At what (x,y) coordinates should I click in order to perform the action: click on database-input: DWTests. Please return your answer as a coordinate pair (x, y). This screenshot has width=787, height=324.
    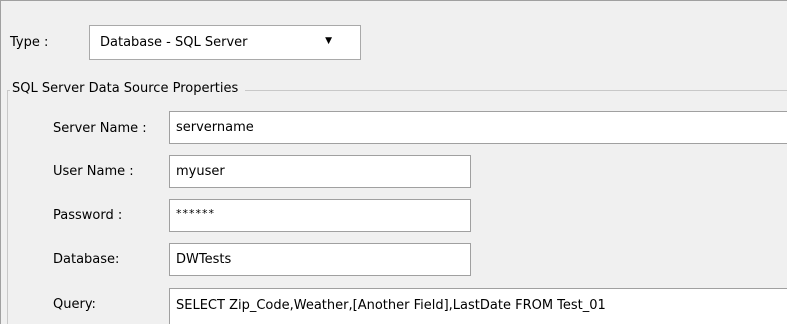
    Looking at the image, I should click on (320, 259).